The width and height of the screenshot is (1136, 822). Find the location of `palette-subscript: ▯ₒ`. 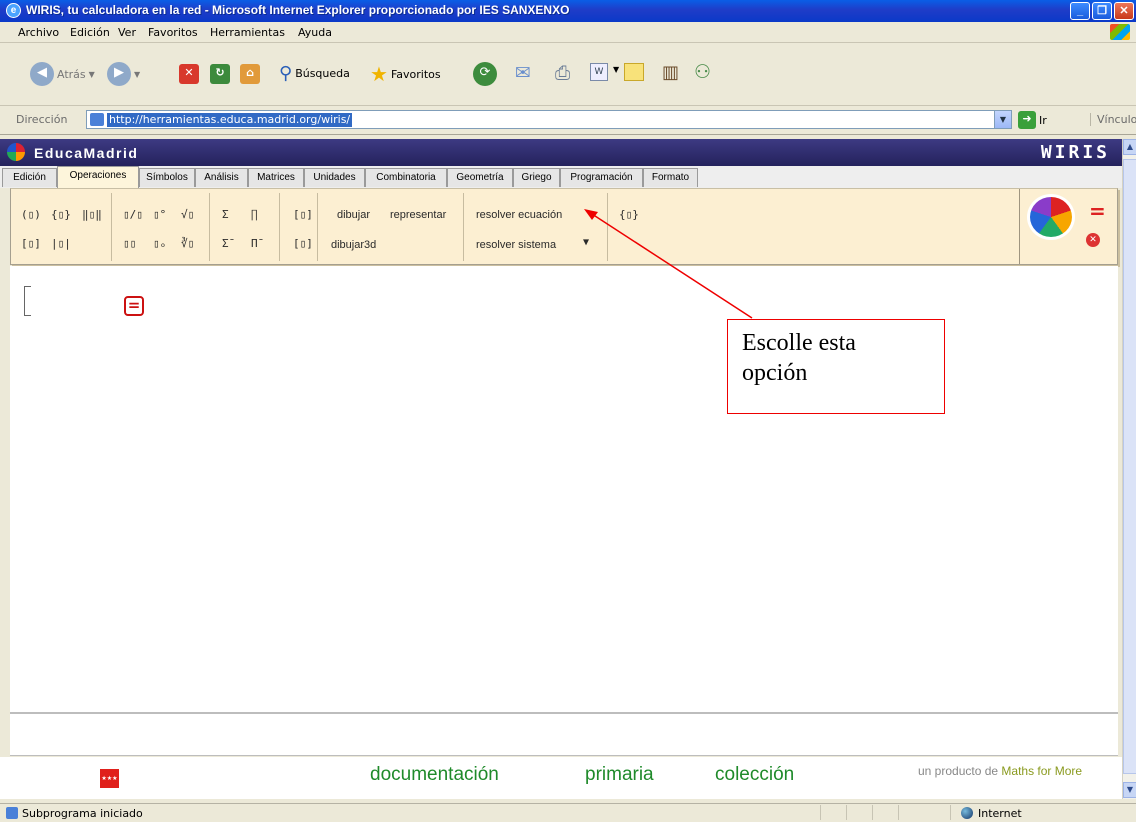

palette-subscript: ▯ₒ is located at coordinates (159, 243).